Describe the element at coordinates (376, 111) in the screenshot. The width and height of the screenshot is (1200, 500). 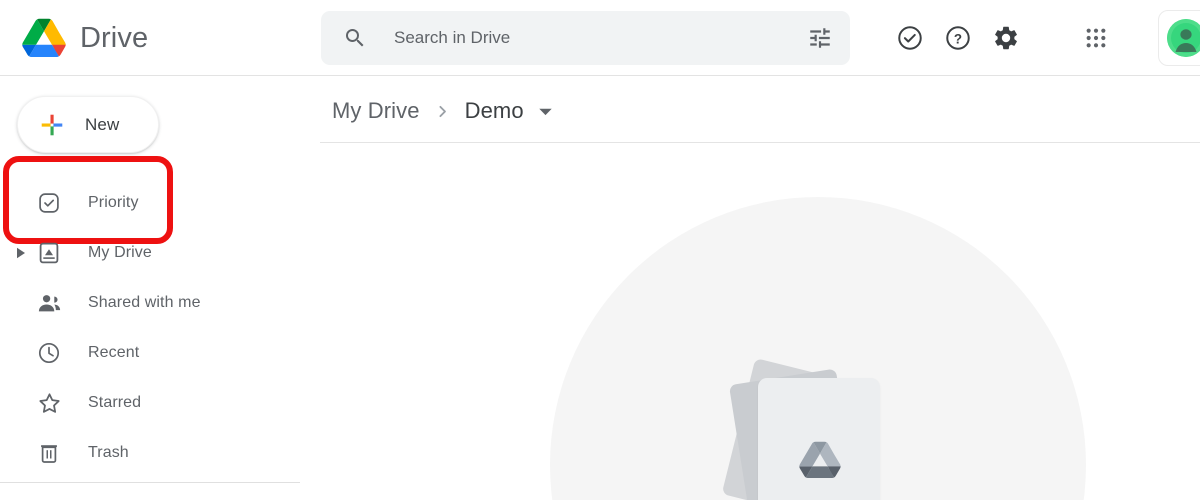
I see `breadcrumb-root: My Drive` at that location.